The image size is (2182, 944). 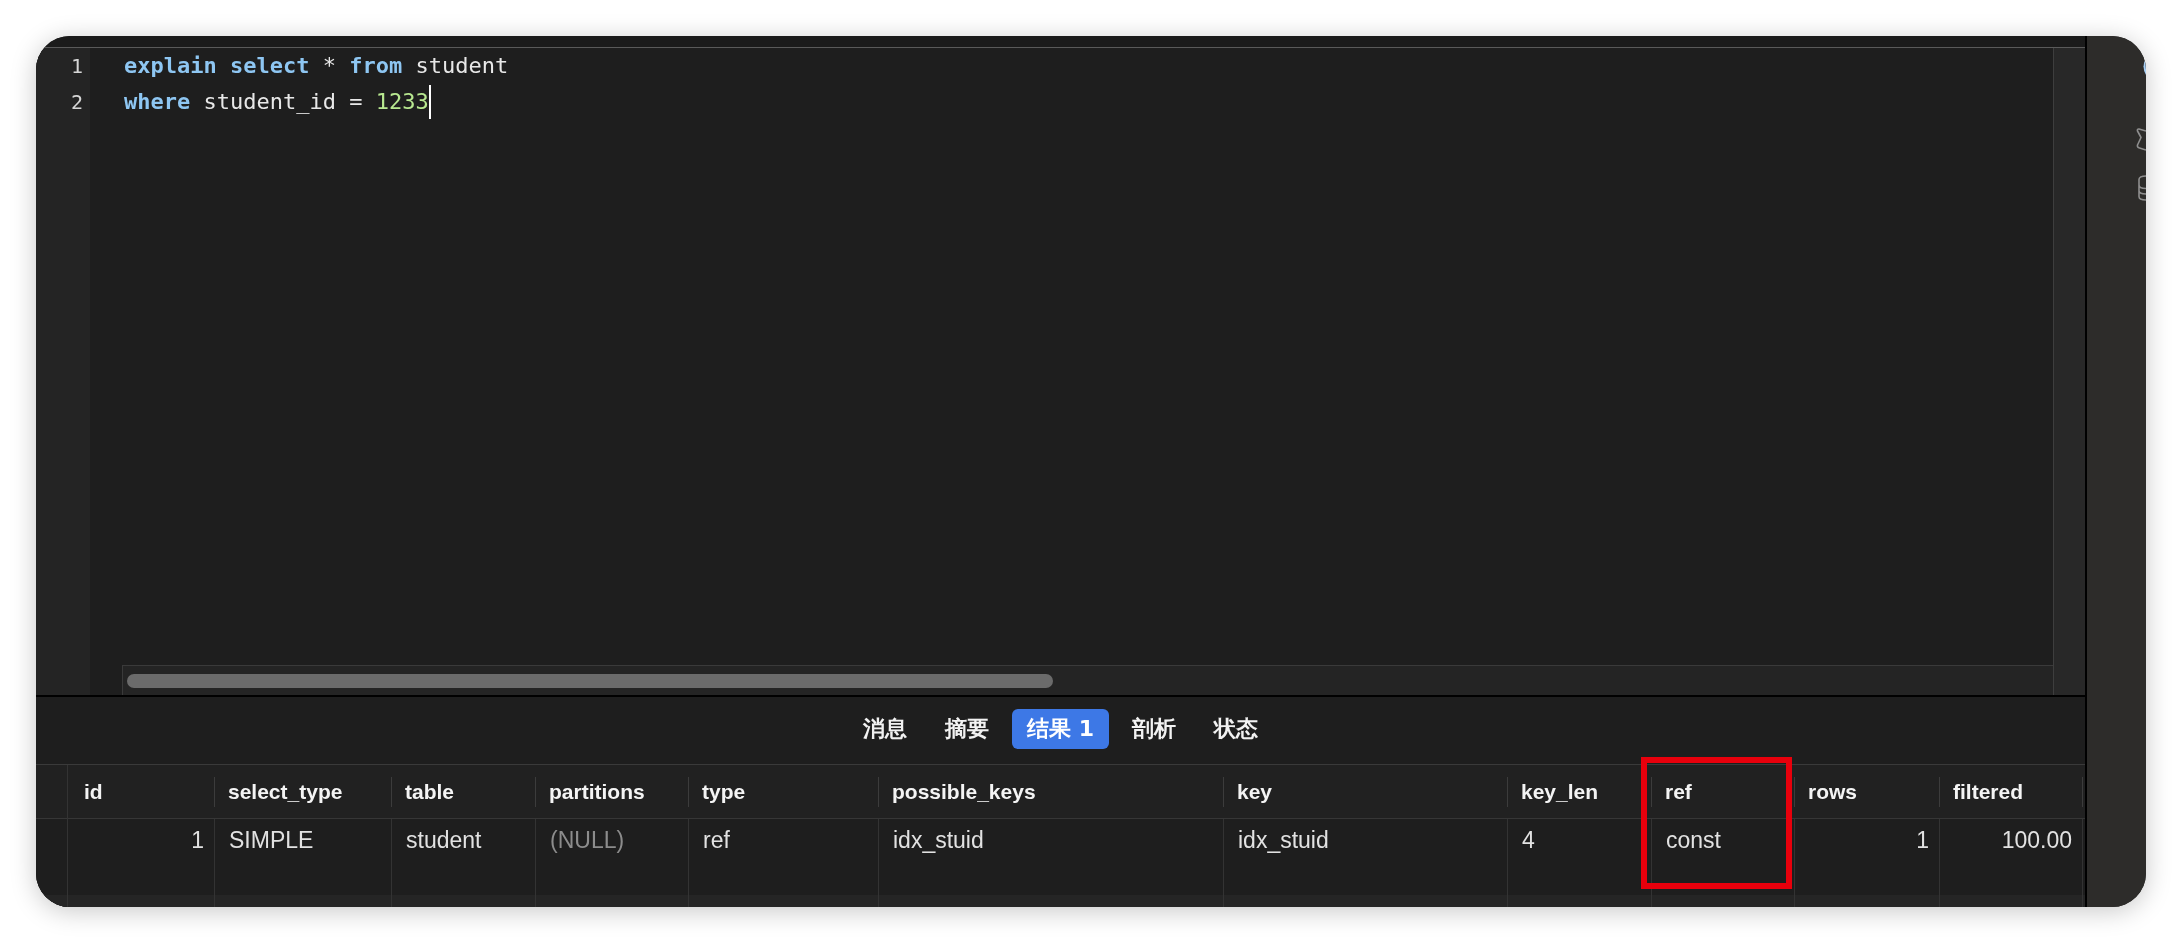 What do you see at coordinates (885, 729) in the screenshot?
I see `result-tab: 消息` at bounding box center [885, 729].